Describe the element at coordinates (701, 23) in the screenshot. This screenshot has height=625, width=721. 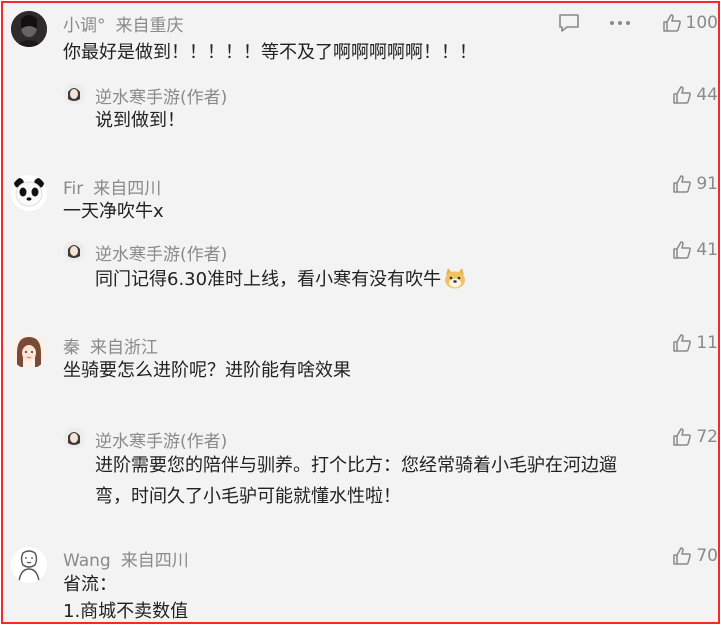
I see `like-count: 100` at that location.